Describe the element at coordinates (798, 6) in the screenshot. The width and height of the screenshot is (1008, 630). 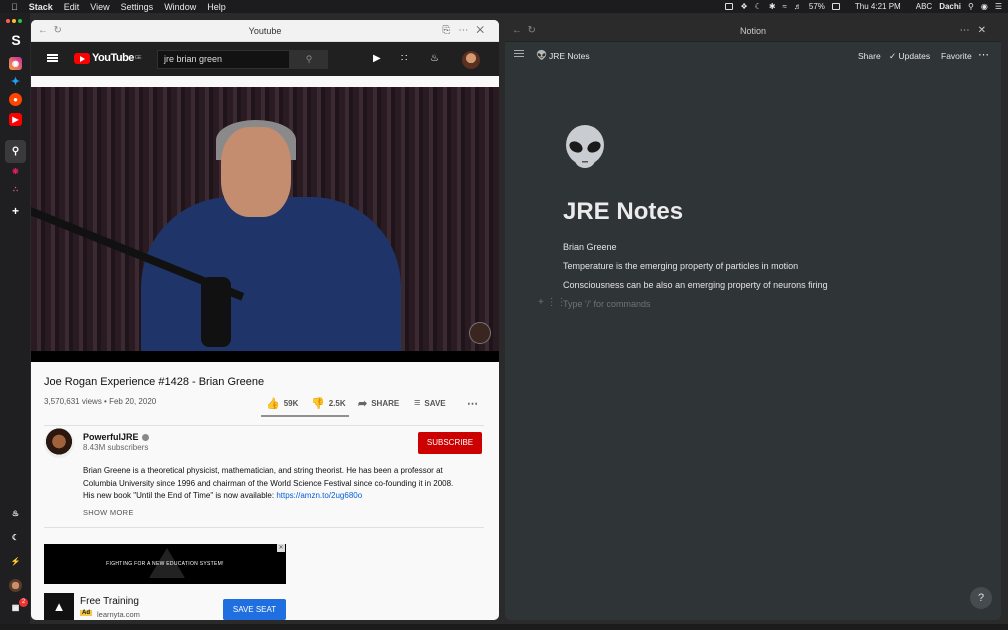
I see `volume-icon: ♬` at that location.